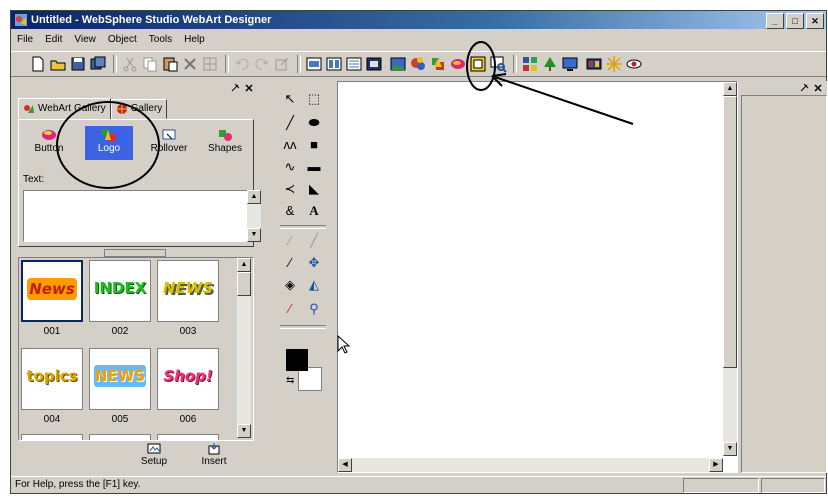 The image size is (828, 499). What do you see at coordinates (498, 64) in the screenshot?
I see `preview-icon` at bounding box center [498, 64].